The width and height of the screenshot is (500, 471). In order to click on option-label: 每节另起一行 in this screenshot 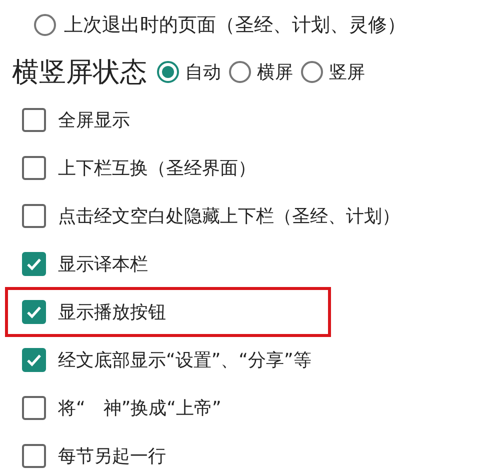, I will do `click(112, 456)`.